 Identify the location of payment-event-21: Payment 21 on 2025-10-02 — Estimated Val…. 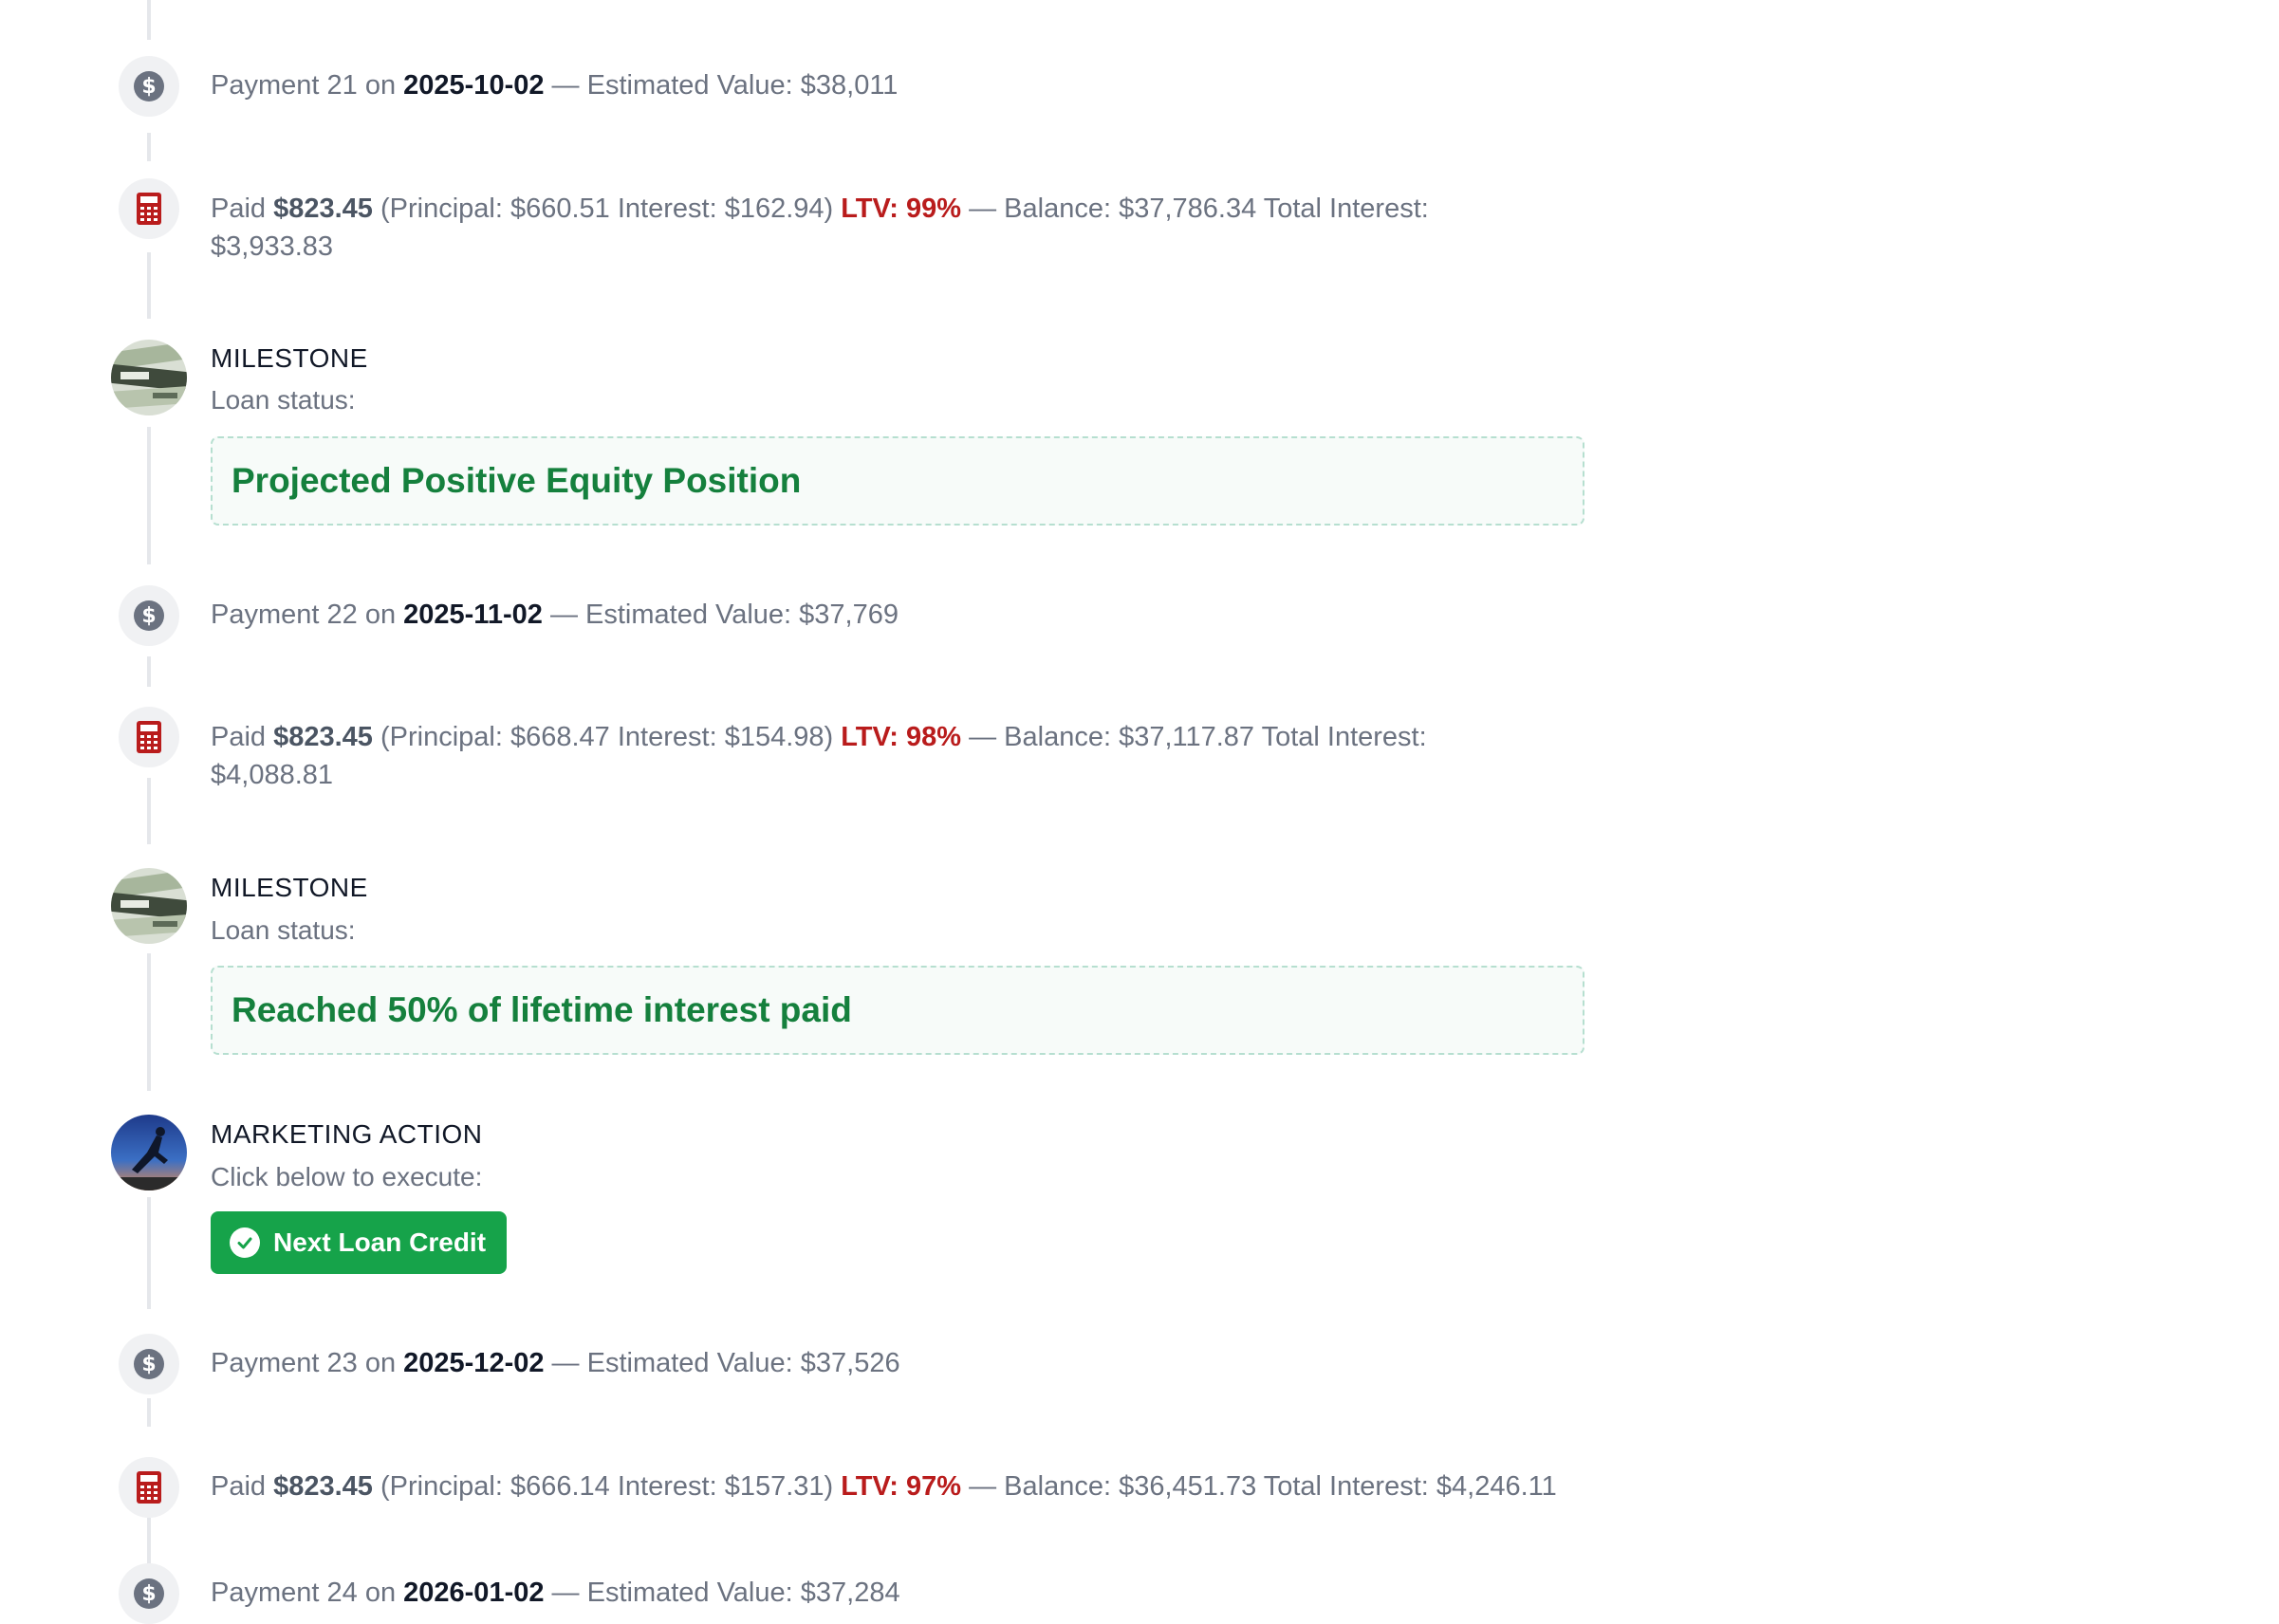
(554, 85).